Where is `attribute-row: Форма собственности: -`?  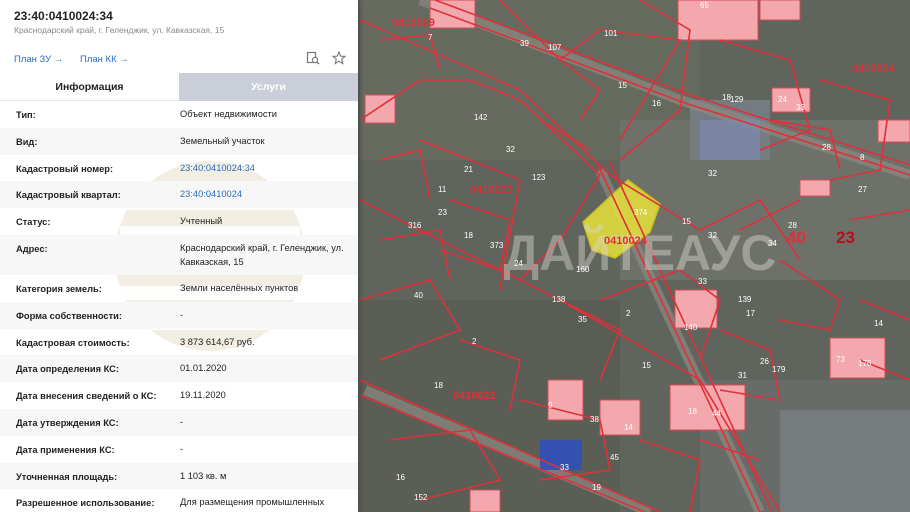 attribute-row: Форма собственности: - is located at coordinates (179, 315).